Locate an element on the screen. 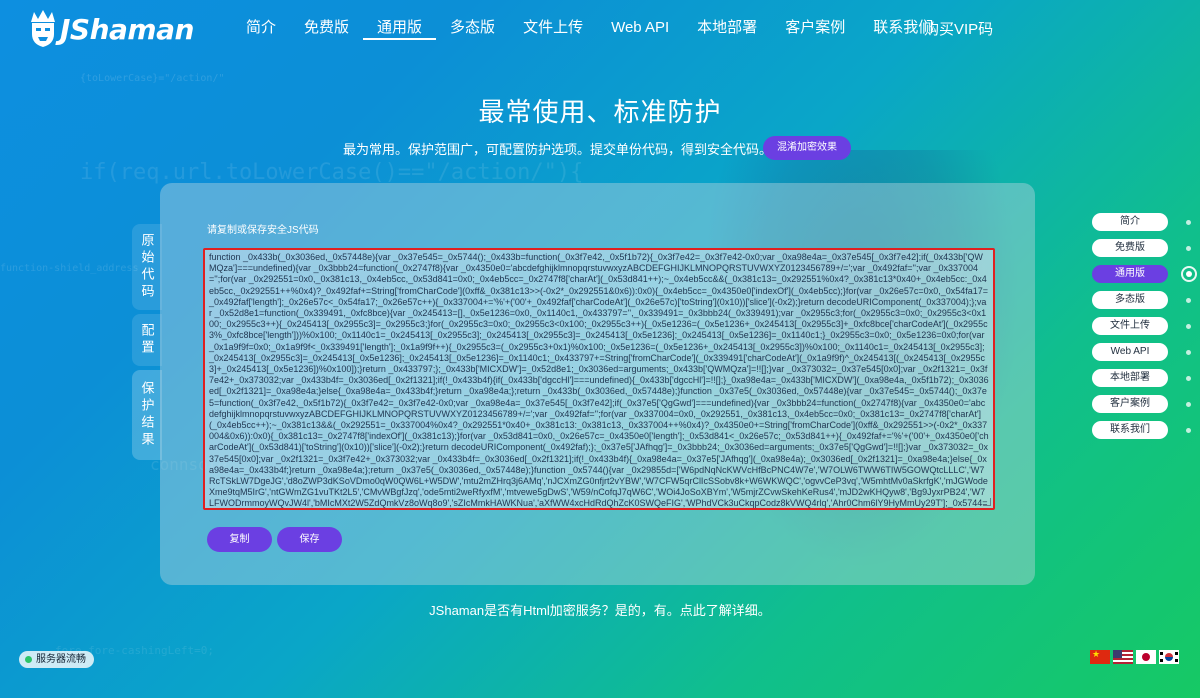  resize-handle-icon is located at coordinates (987, 502).